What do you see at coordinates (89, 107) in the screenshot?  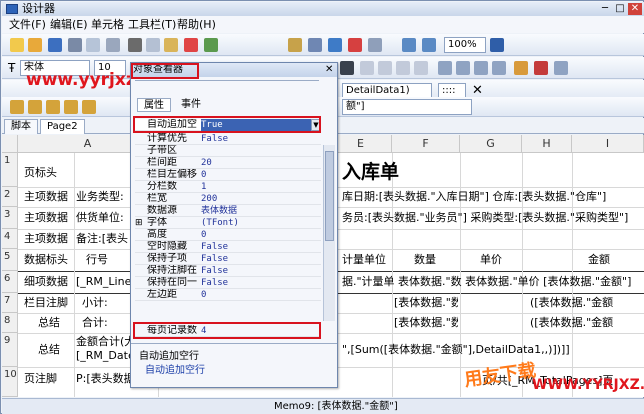 I see `band-down-icon` at bounding box center [89, 107].